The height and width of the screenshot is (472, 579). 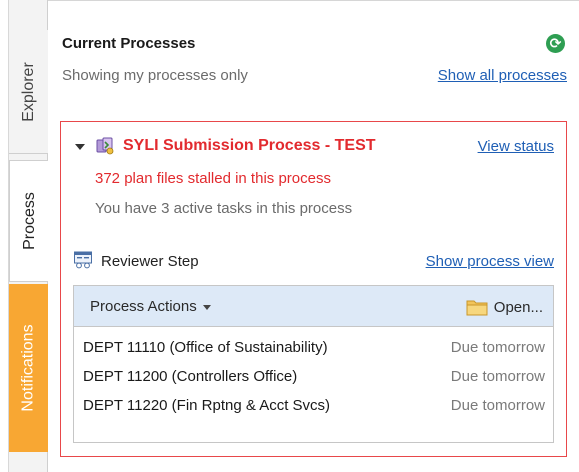 I want to click on active-tasks-count: You have 3 active tasks in this process, so click(x=224, y=208).